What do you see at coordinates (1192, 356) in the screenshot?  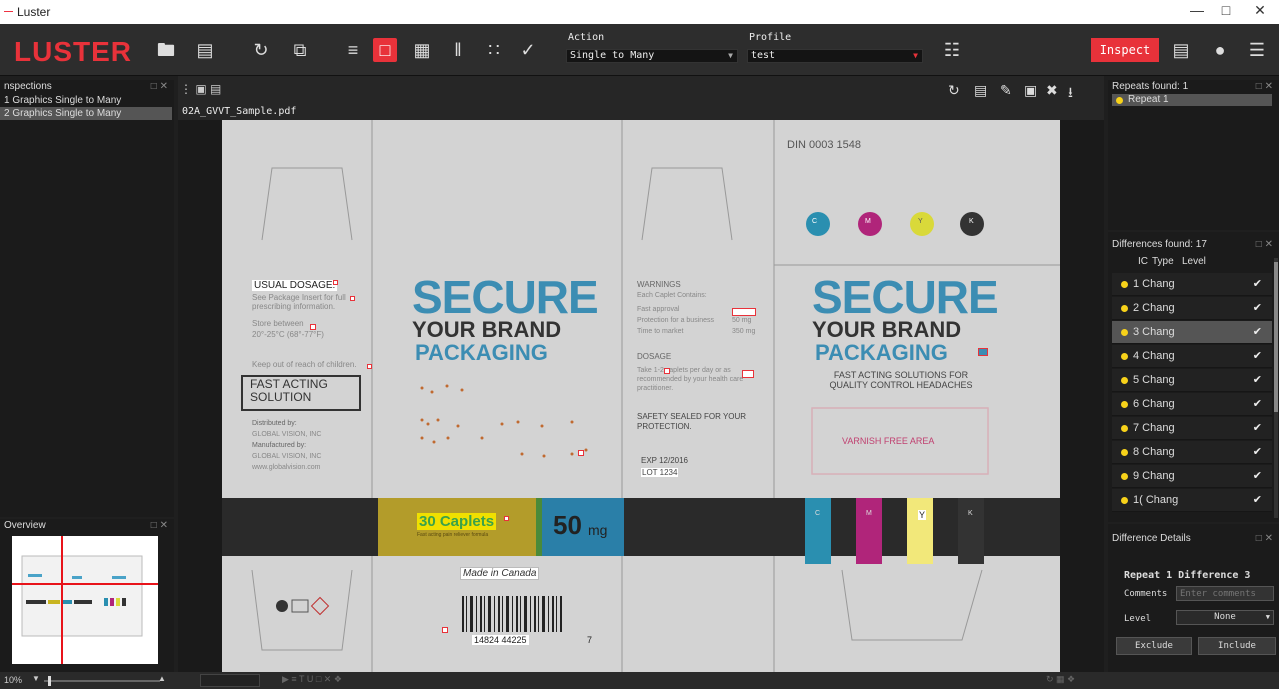 I see `difference-row: 4 Chang ✔` at bounding box center [1192, 356].